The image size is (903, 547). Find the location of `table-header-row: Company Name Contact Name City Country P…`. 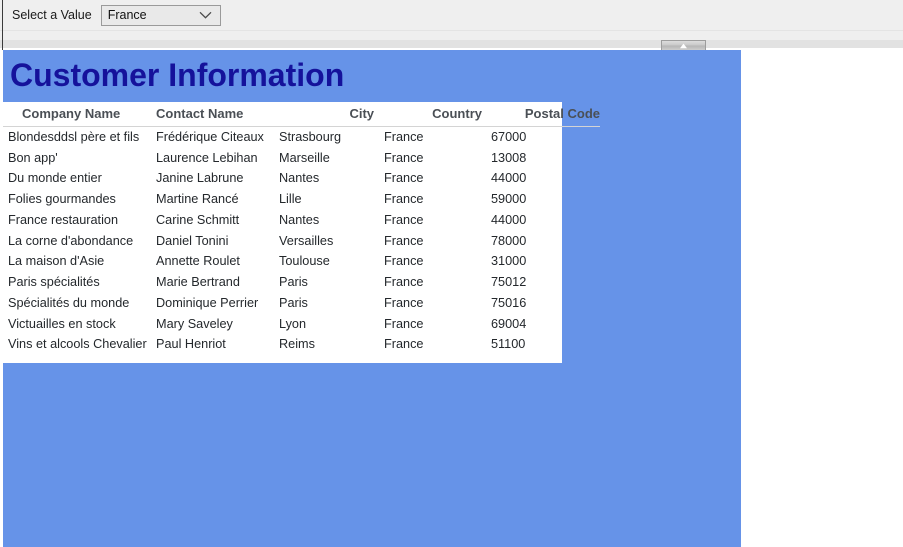

table-header-row: Company Name Contact Name City Country P… is located at coordinates (301, 114).